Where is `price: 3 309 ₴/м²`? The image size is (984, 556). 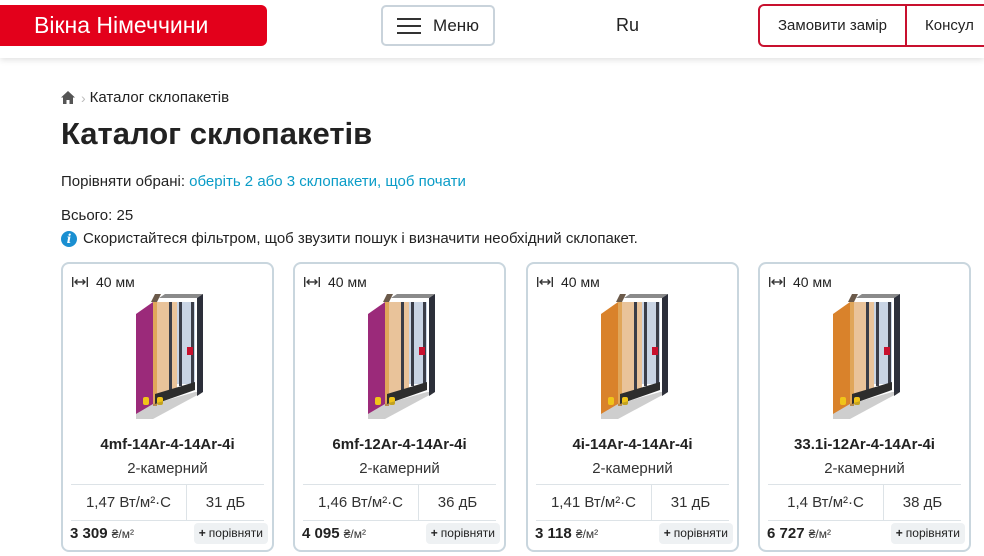
price: 3 309 ₴/м² is located at coordinates (102, 533).